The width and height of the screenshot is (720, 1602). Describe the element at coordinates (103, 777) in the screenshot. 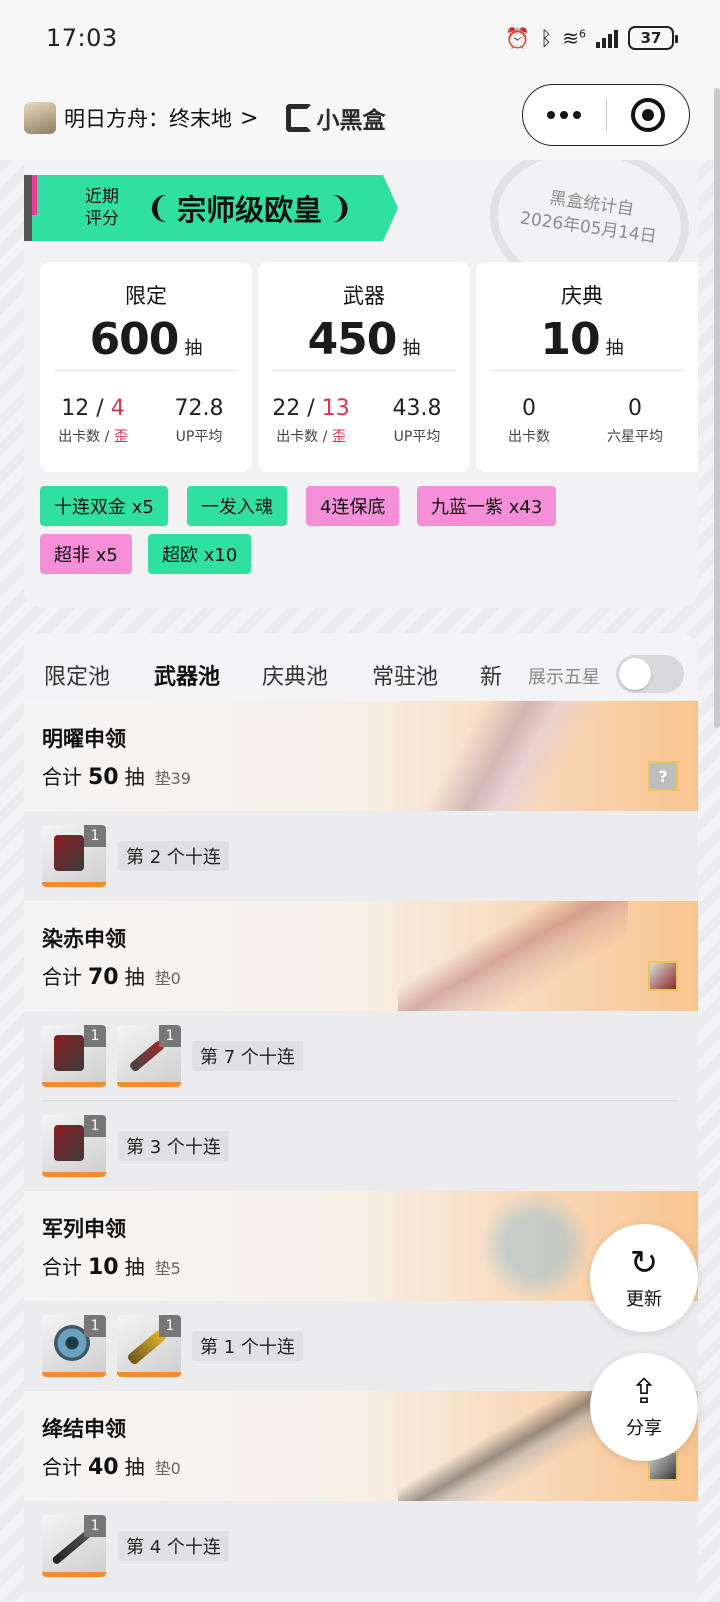

I see `total-pulls: 50` at that location.